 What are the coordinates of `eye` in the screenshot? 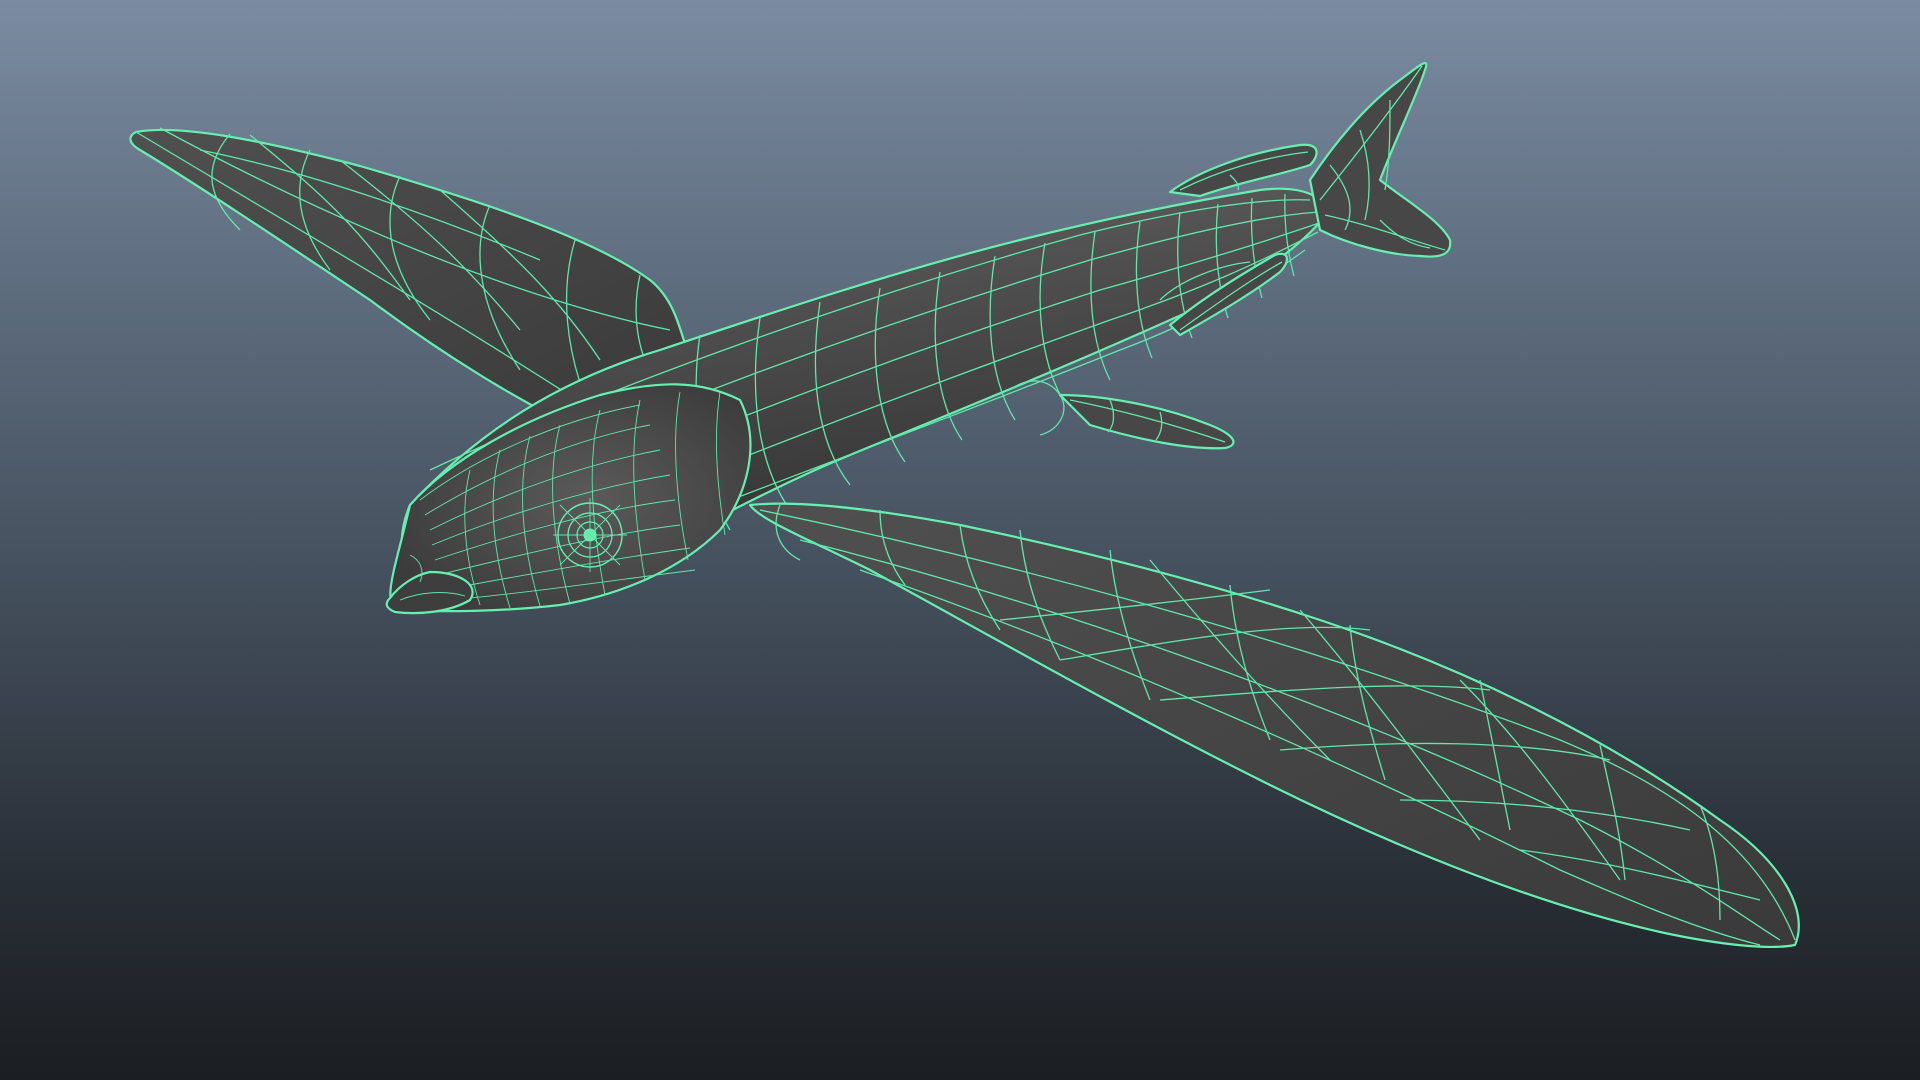 It's located at (590, 535).